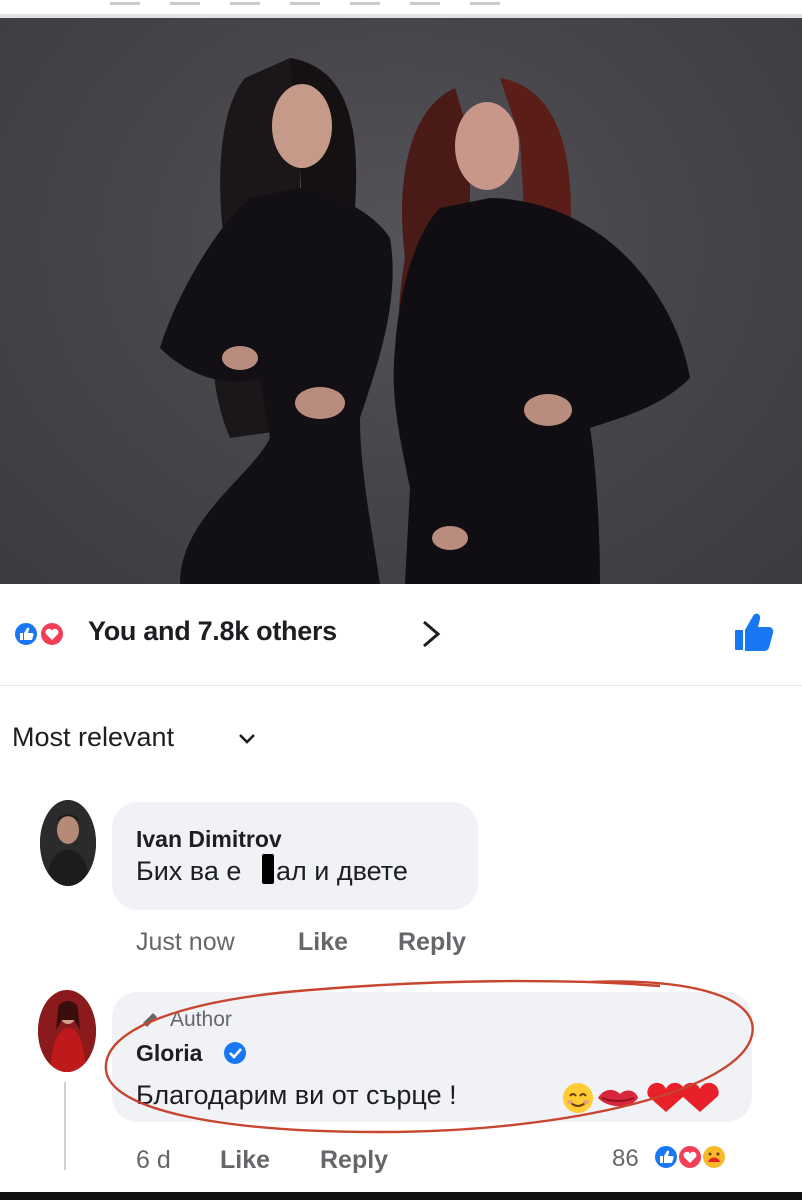 This screenshot has width=802, height=1200. I want to click on care-reaction-icon, so click(714, 1157).